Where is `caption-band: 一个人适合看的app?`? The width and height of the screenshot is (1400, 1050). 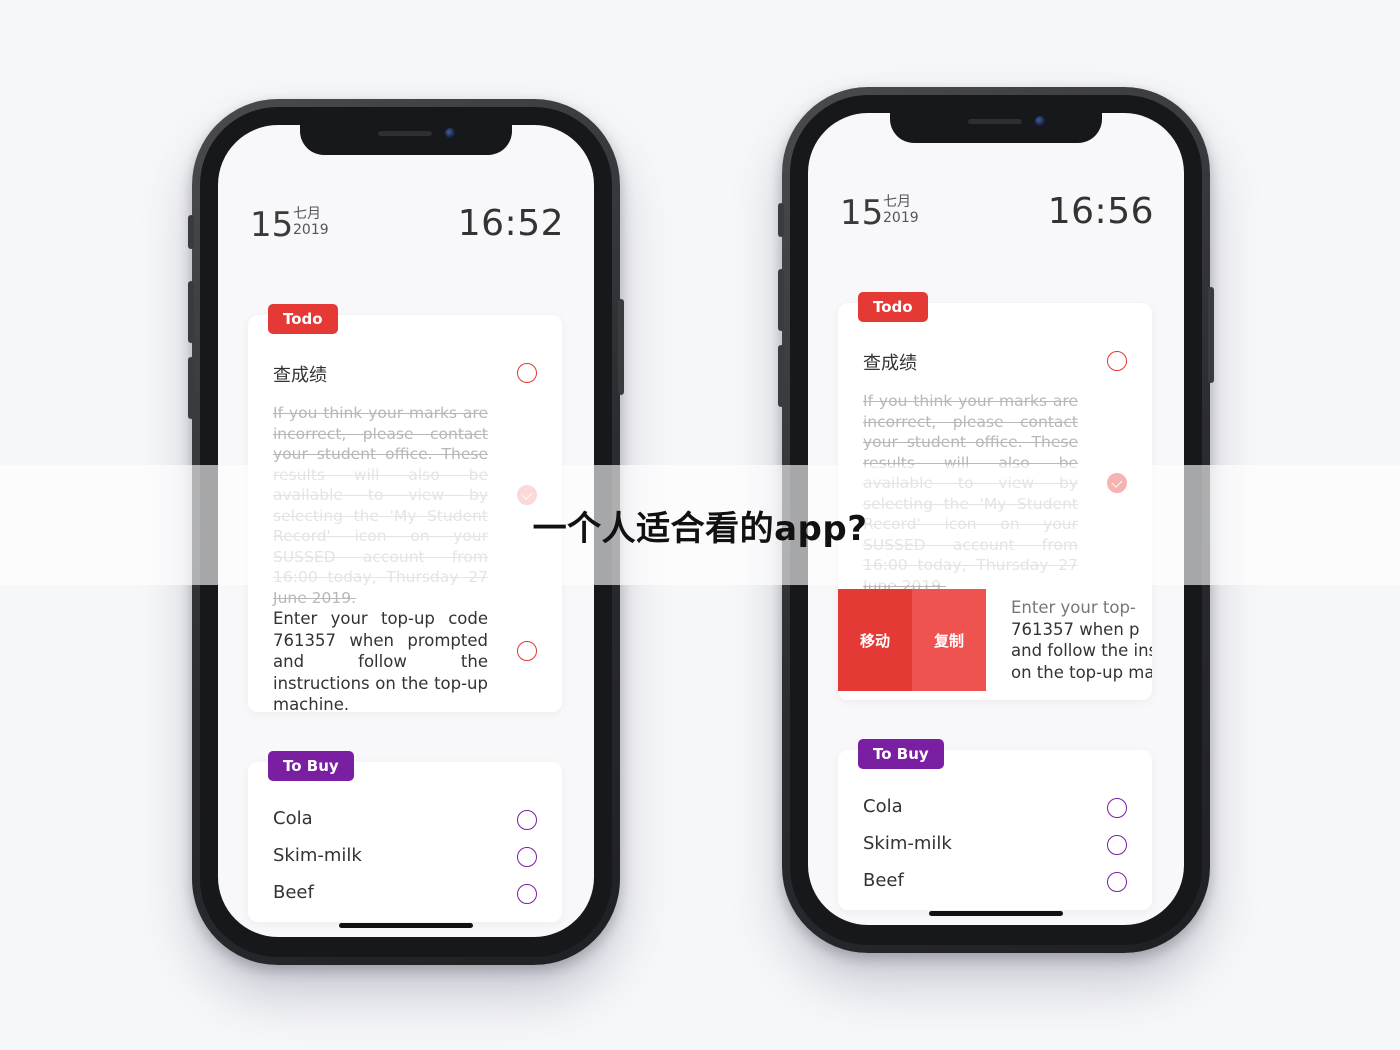
caption-band: 一个人适合看的app? is located at coordinates (700, 525).